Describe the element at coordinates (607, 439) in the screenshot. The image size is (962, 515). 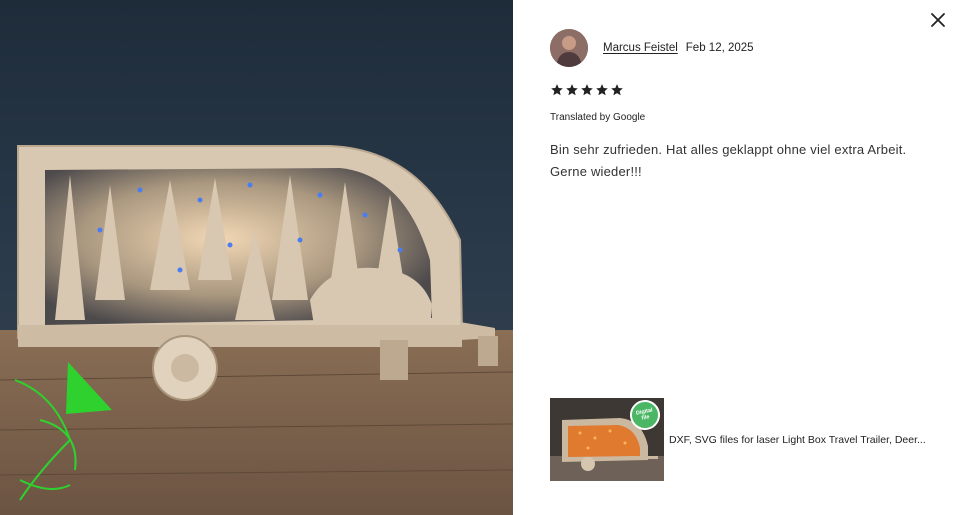
I see `product-thumbnail: Digital file` at that location.